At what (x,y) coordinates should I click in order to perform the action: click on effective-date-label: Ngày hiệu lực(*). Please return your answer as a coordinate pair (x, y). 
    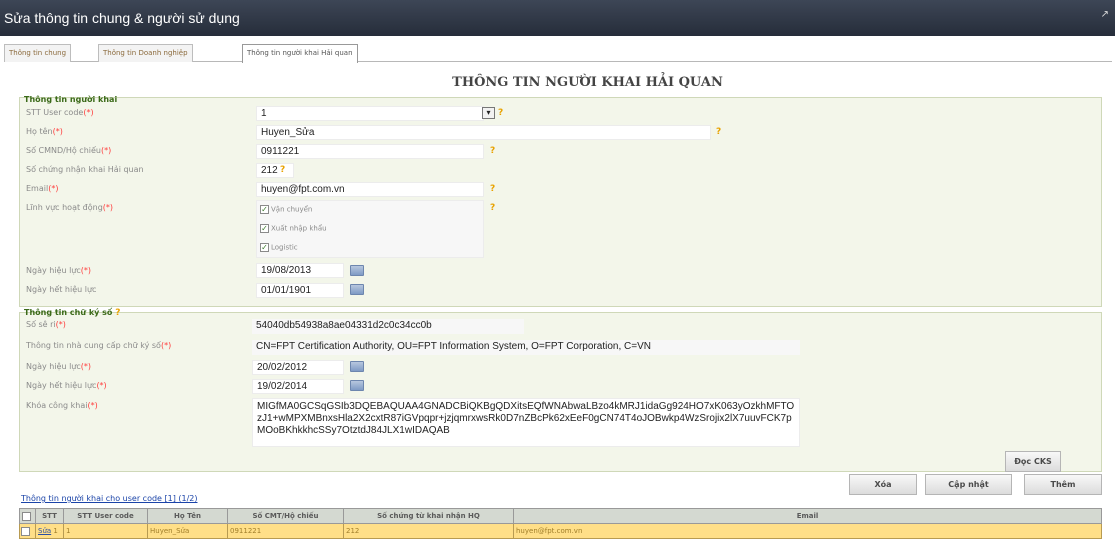
    Looking at the image, I should click on (58, 270).